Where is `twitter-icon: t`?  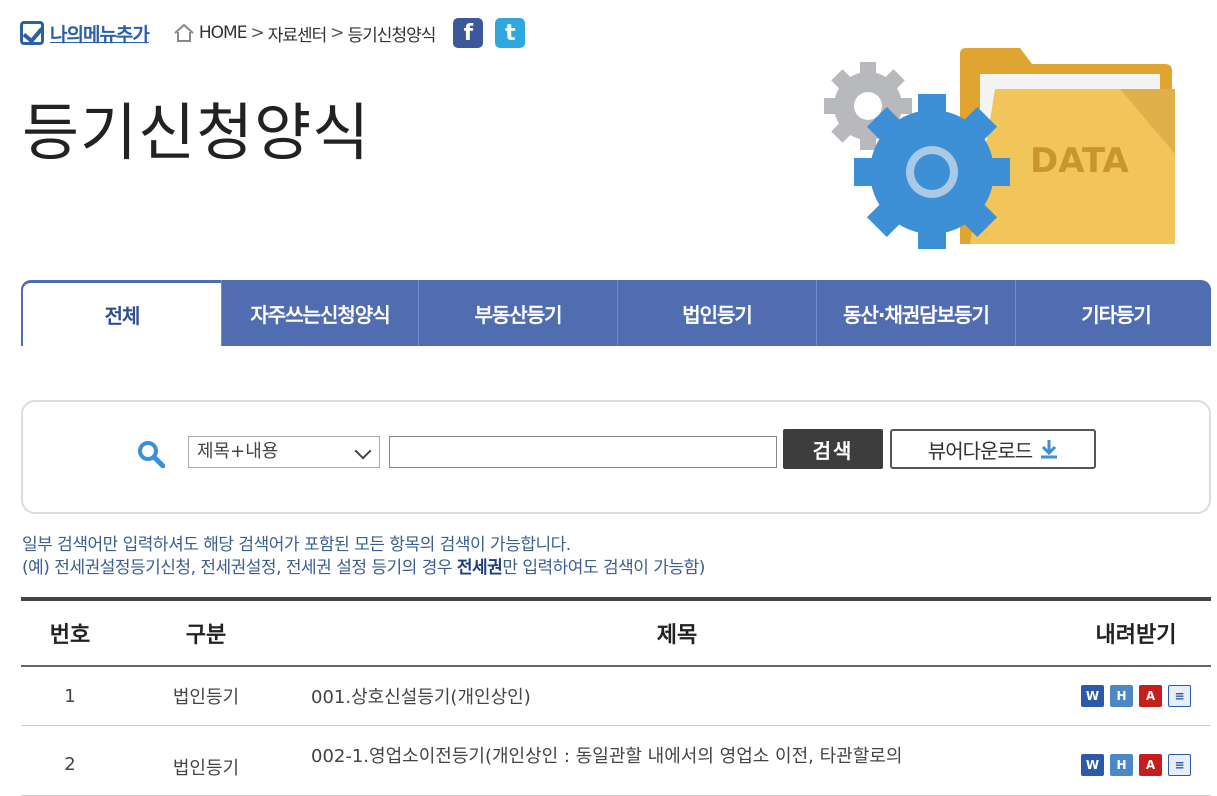
twitter-icon: t is located at coordinates (510, 33).